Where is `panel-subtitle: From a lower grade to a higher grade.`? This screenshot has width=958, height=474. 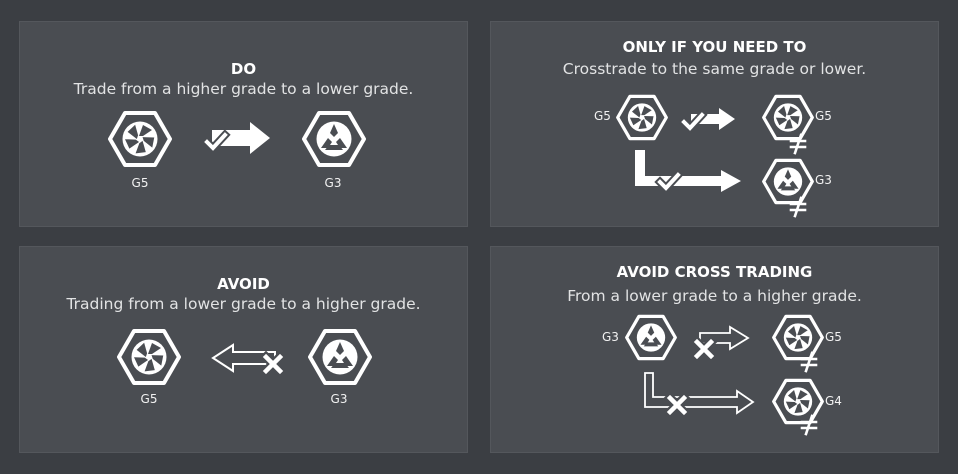 panel-subtitle: From a lower grade to a higher grade. is located at coordinates (714, 296).